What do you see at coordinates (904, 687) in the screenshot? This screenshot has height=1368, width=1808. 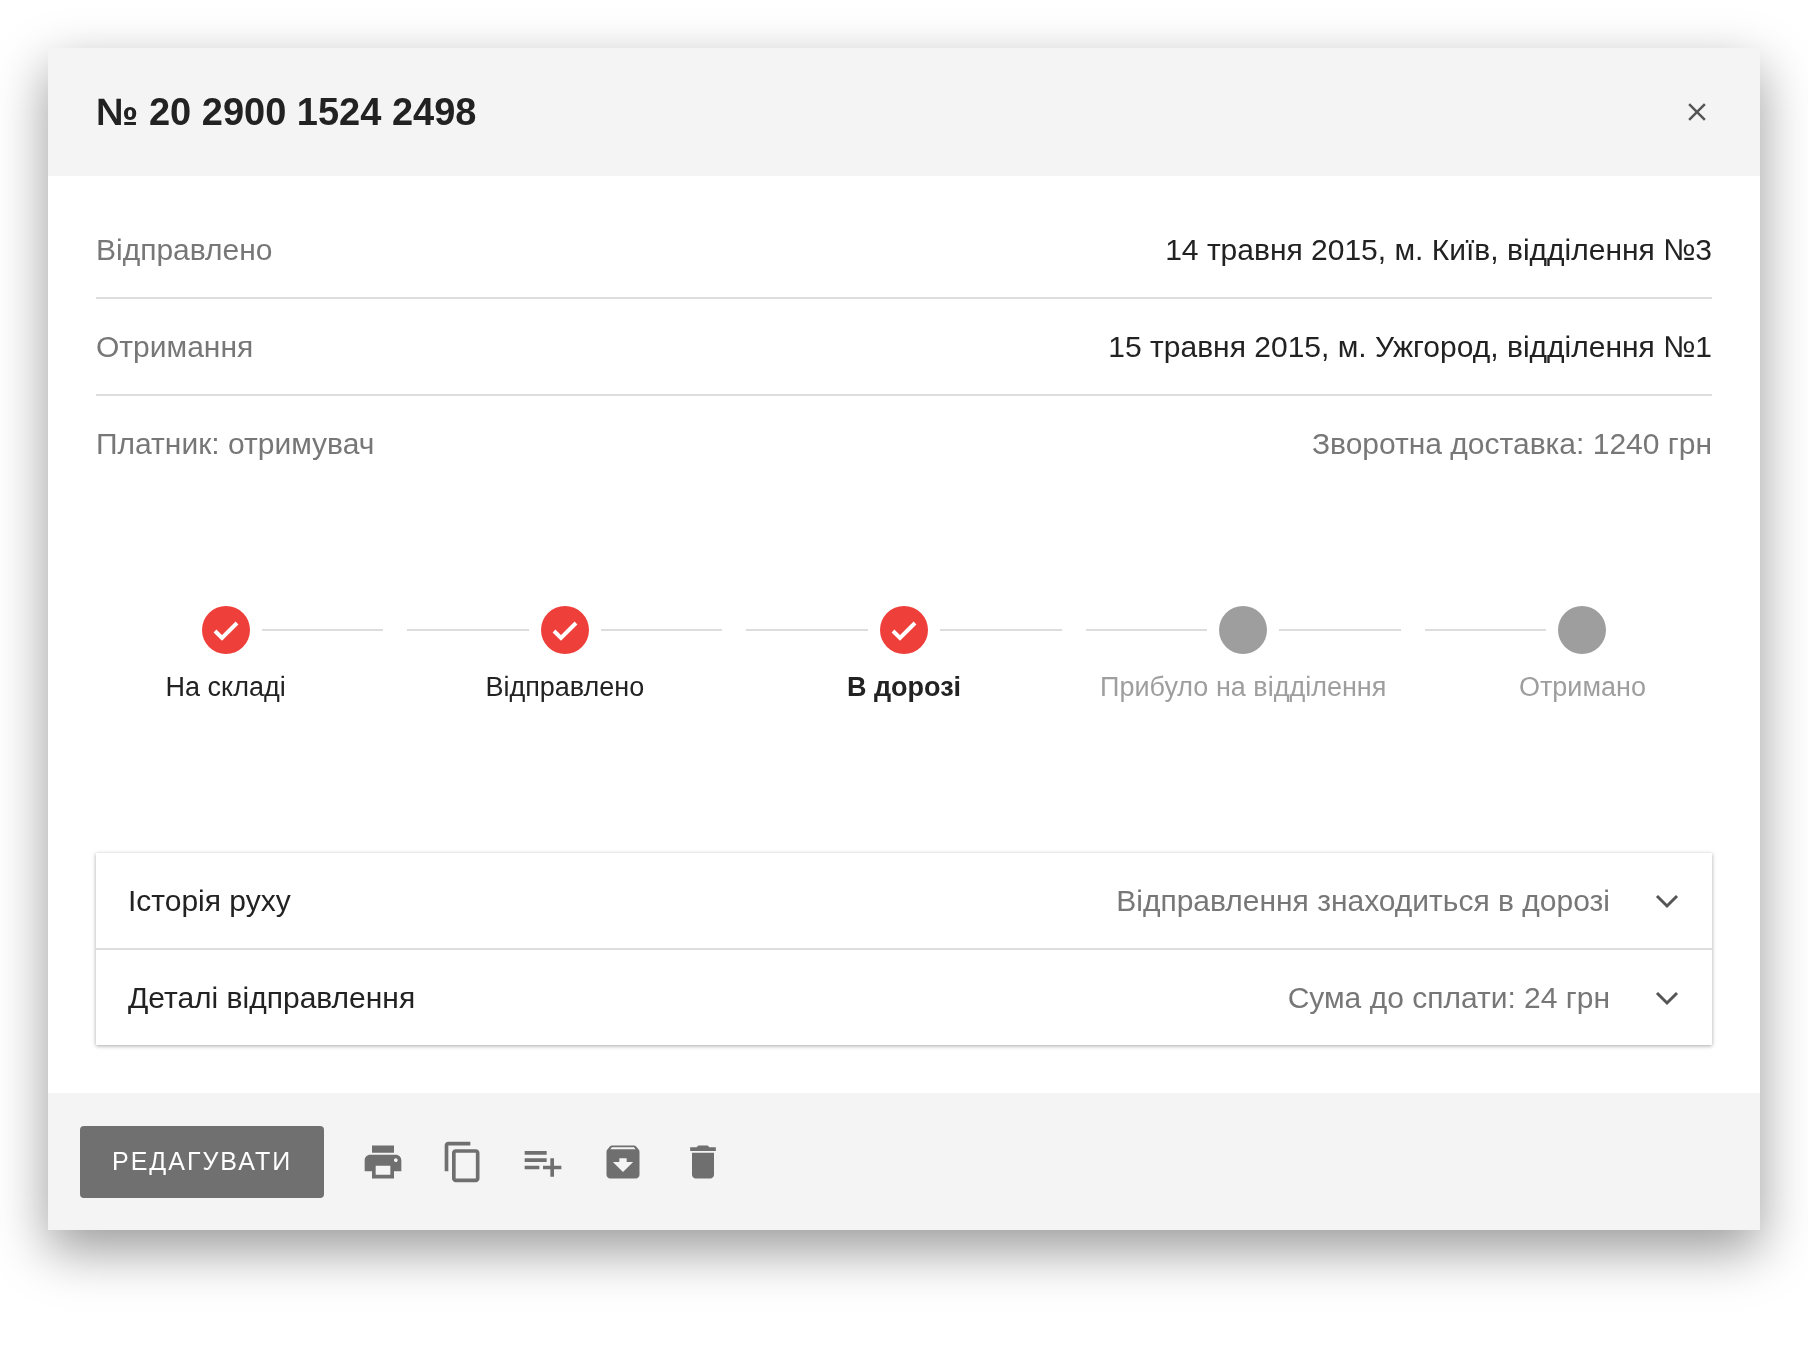 I see `step-label: В дорозі` at bounding box center [904, 687].